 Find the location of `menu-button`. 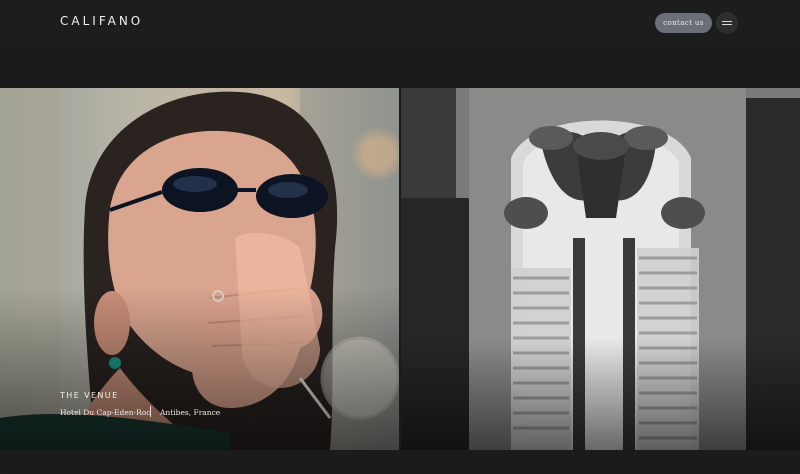

menu-button is located at coordinates (727, 23).